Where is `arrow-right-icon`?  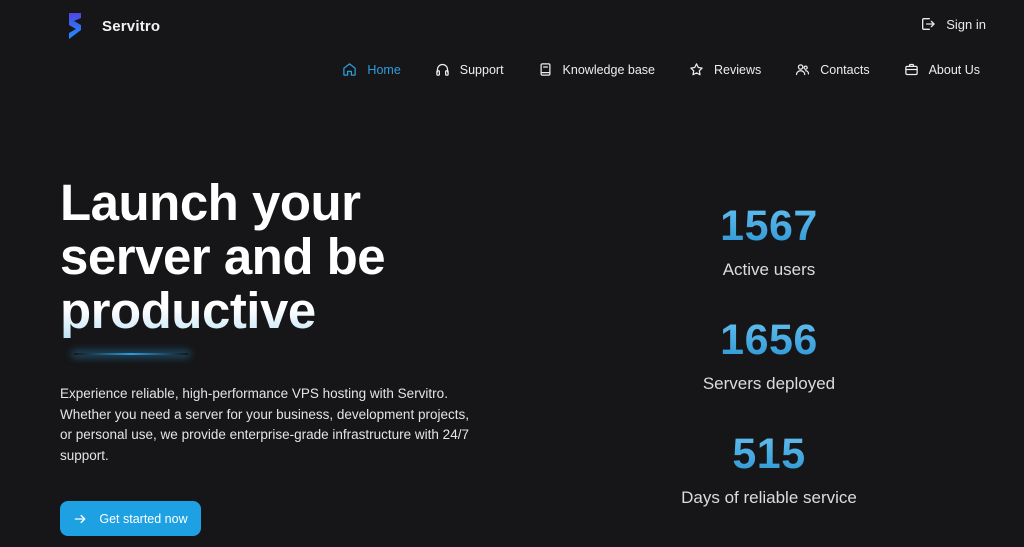
arrow-right-icon is located at coordinates (80, 518).